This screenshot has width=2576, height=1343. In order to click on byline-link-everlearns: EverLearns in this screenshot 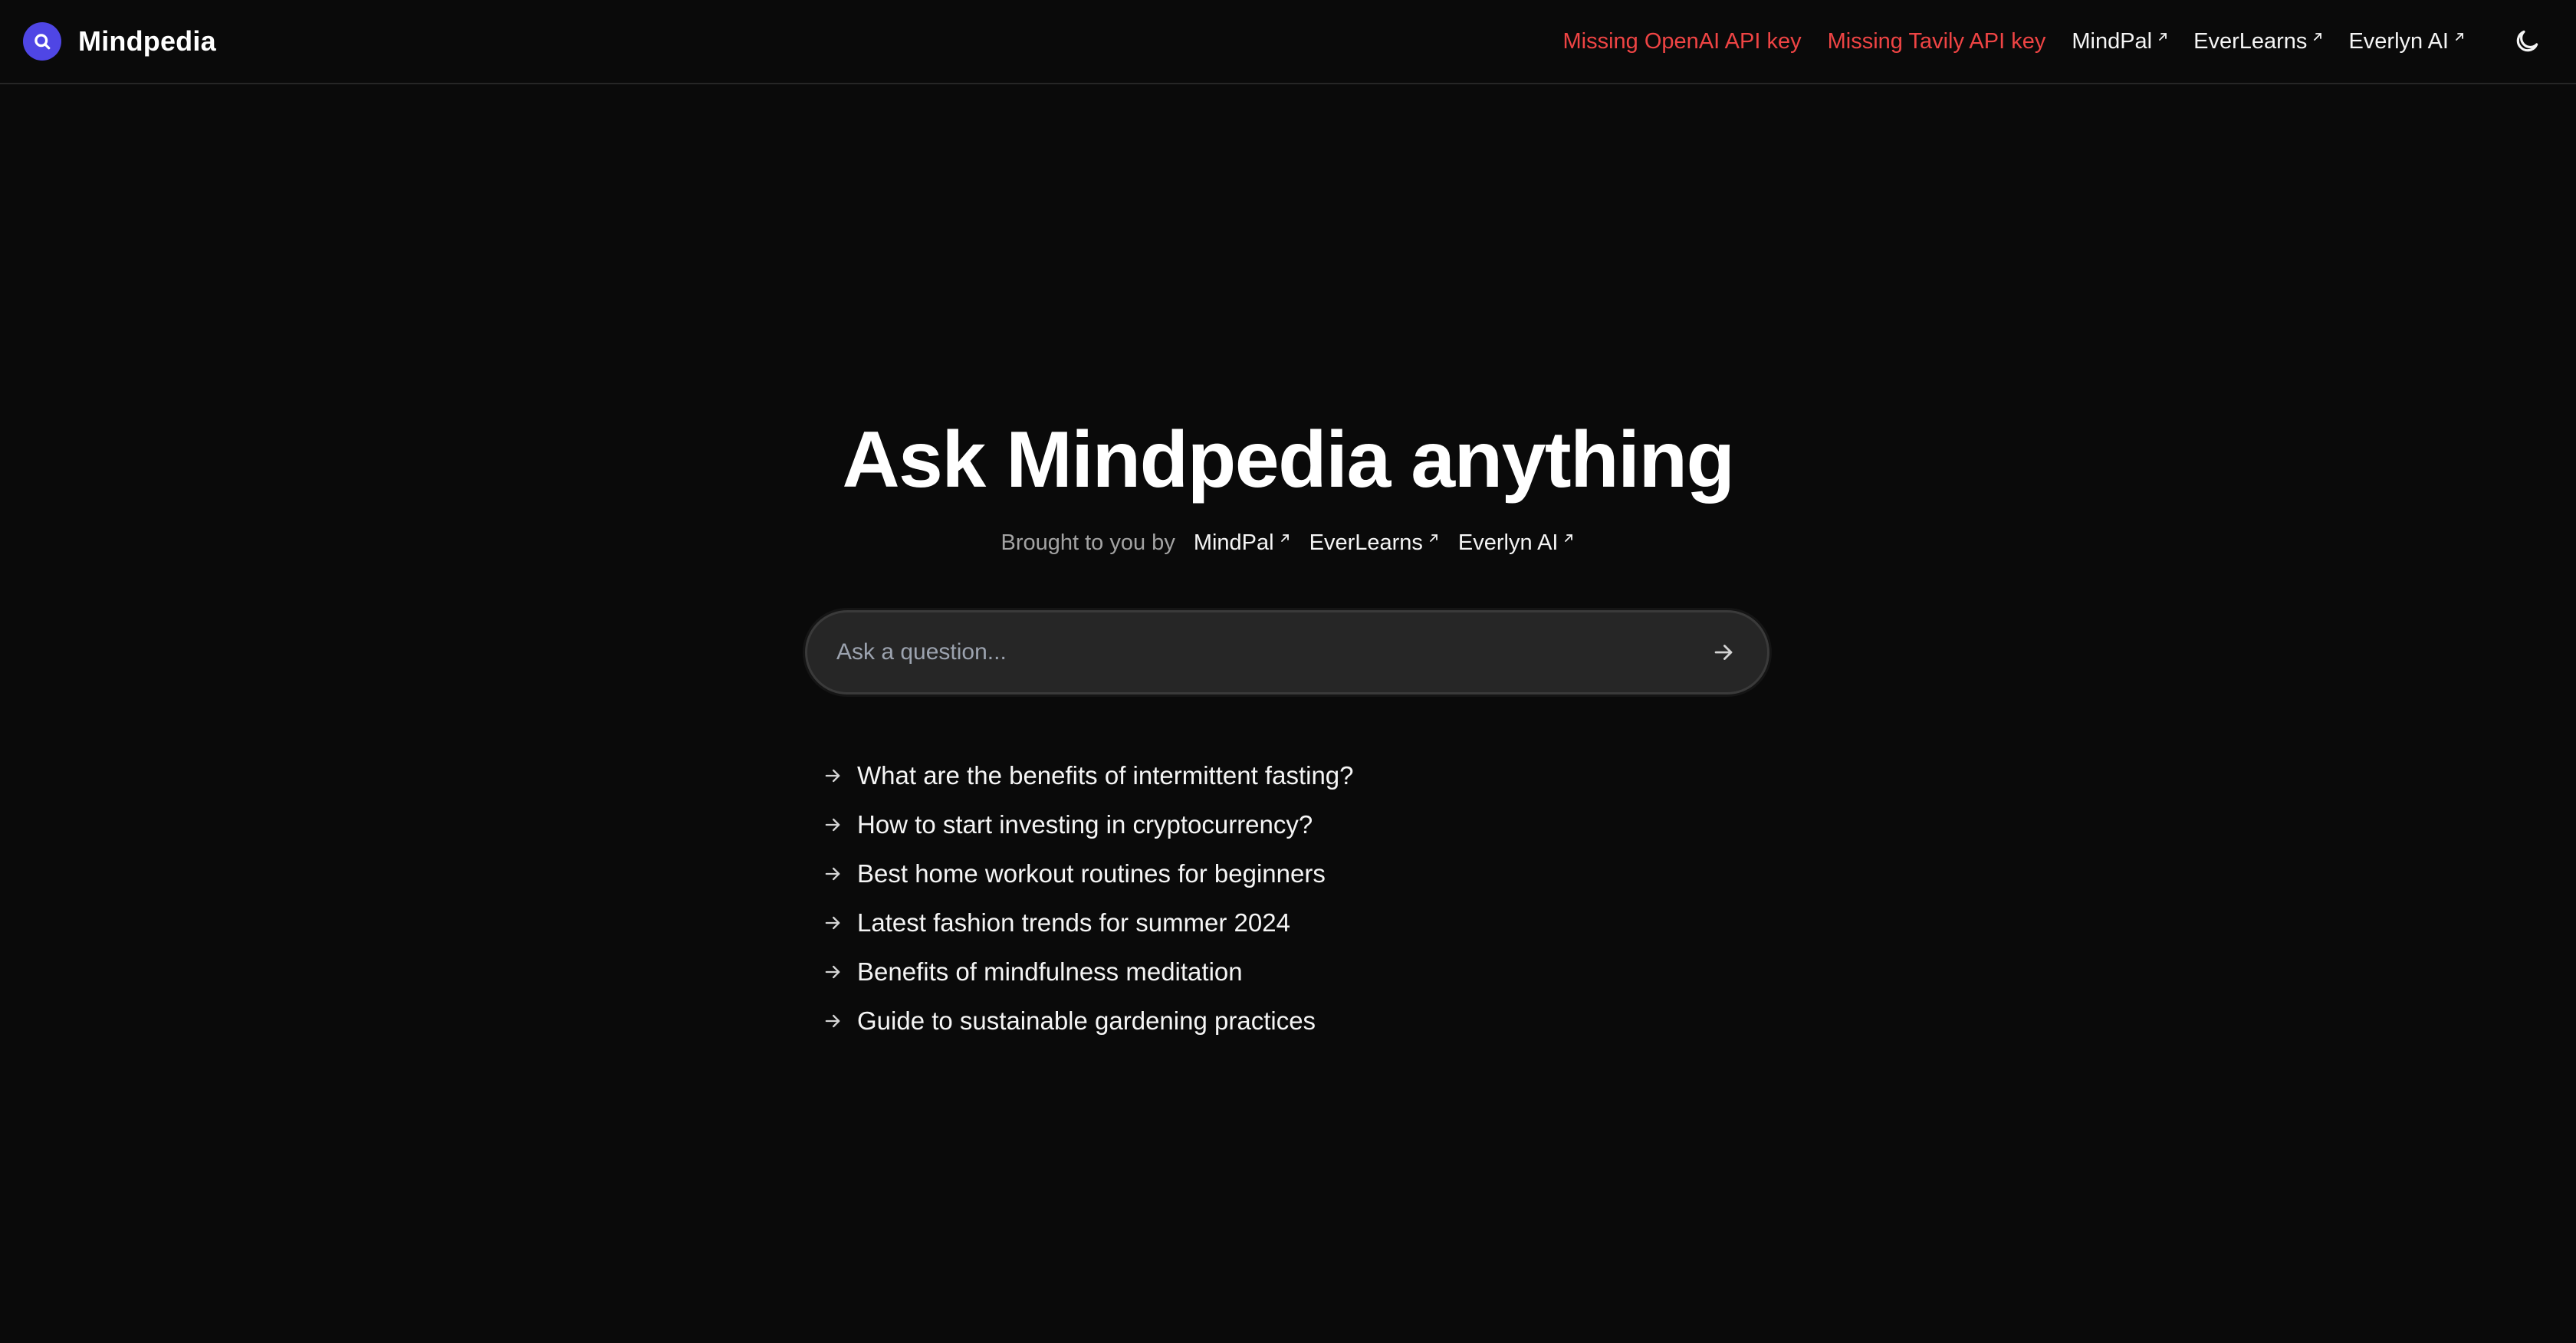, I will do `click(1374, 543)`.